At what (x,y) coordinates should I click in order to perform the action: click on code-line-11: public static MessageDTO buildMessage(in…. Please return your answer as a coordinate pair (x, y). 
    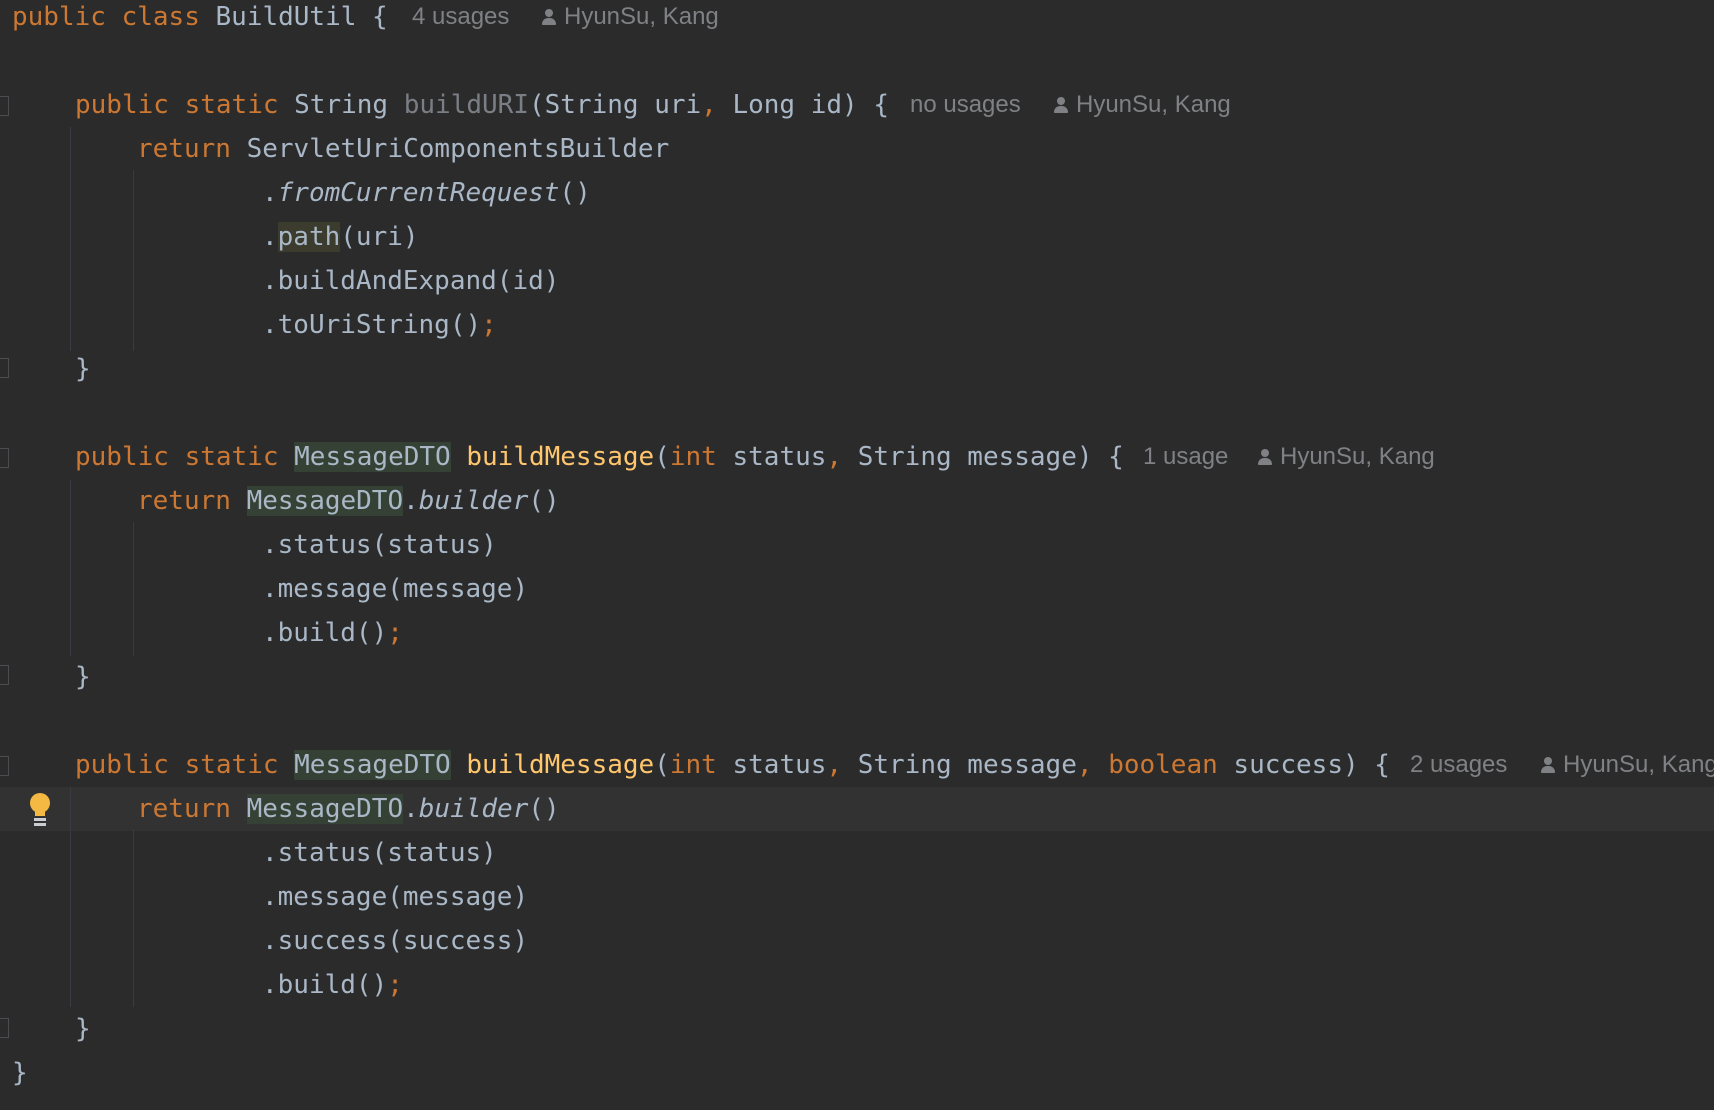
    Looking at the image, I should click on (857, 457).